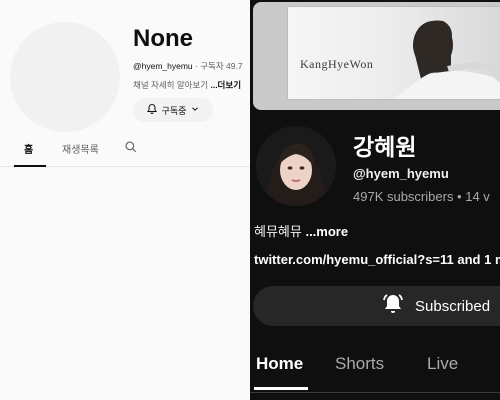 The width and height of the screenshot is (500, 400). What do you see at coordinates (359, 364) in the screenshot?
I see `tab-shorts: Shorts` at bounding box center [359, 364].